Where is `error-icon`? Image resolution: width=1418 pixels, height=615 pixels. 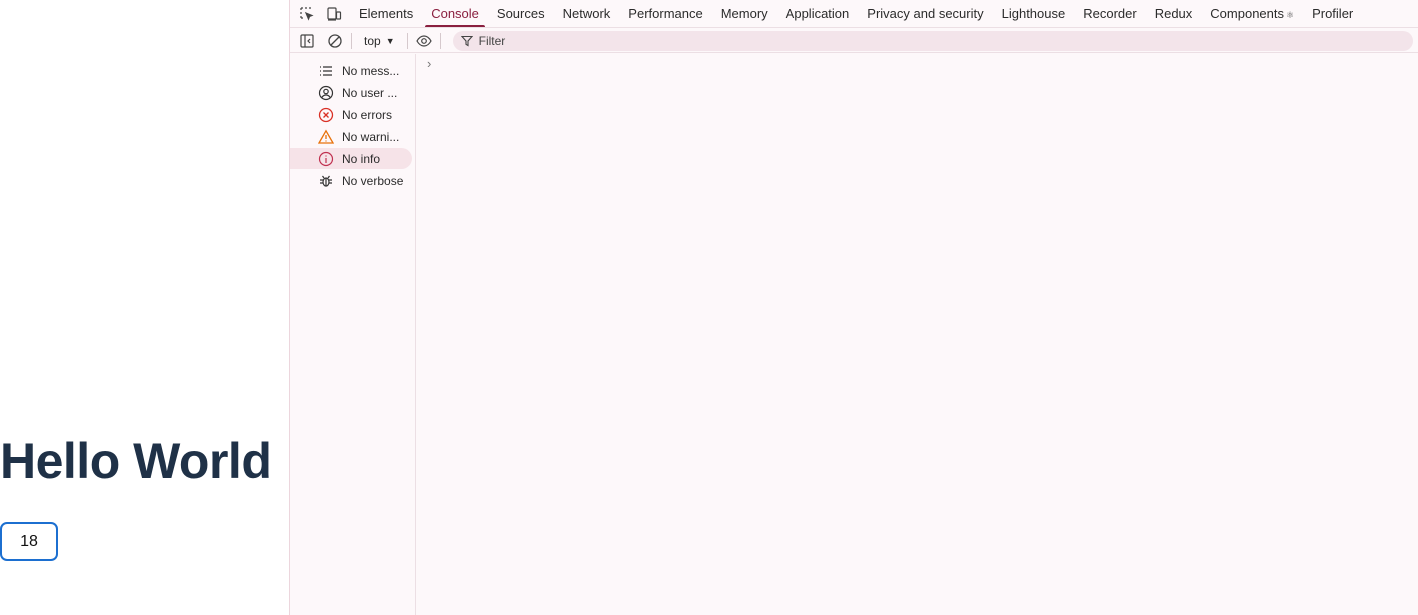 error-icon is located at coordinates (330, 115).